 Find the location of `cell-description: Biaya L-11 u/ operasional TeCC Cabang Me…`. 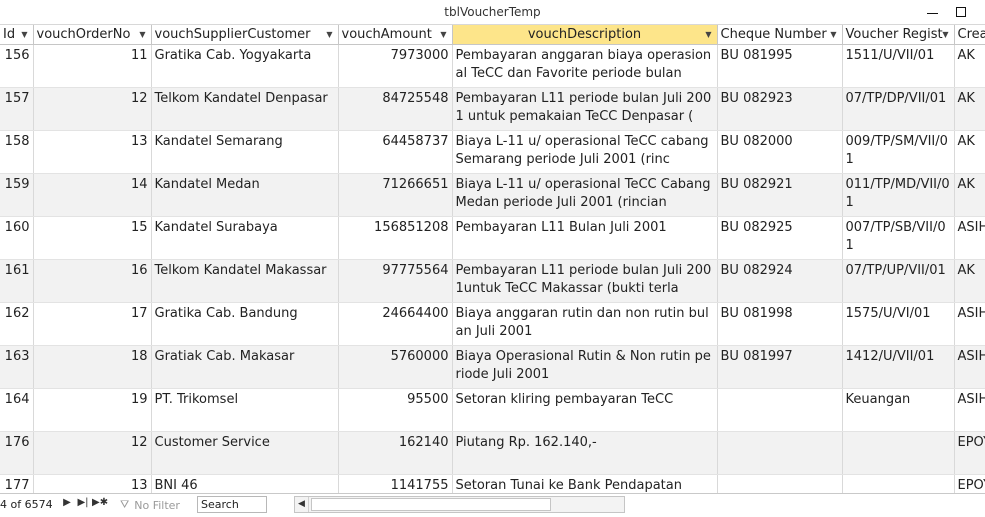

cell-description: Biaya L-11 u/ operasional TeCC Cabang Me… is located at coordinates (585, 195).